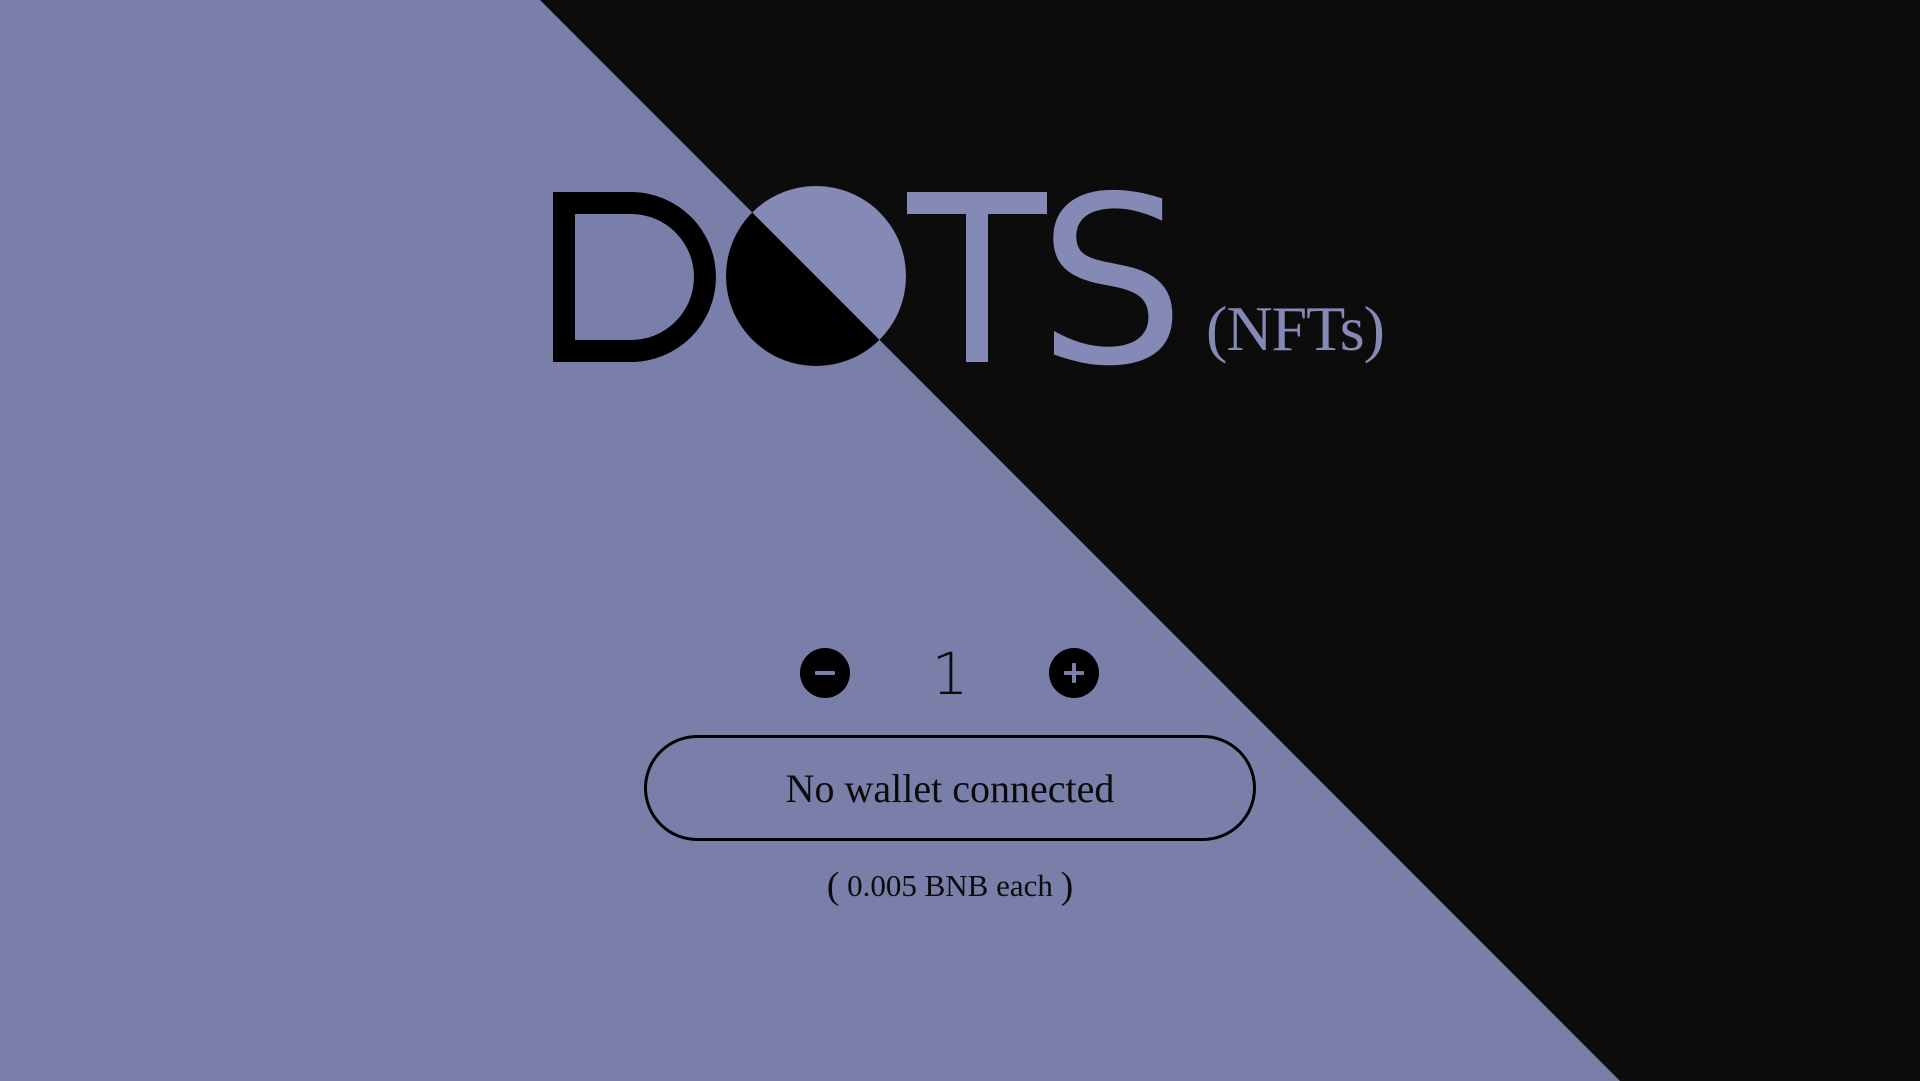 The image size is (1920, 1081). I want to click on minus-icon, so click(825, 673).